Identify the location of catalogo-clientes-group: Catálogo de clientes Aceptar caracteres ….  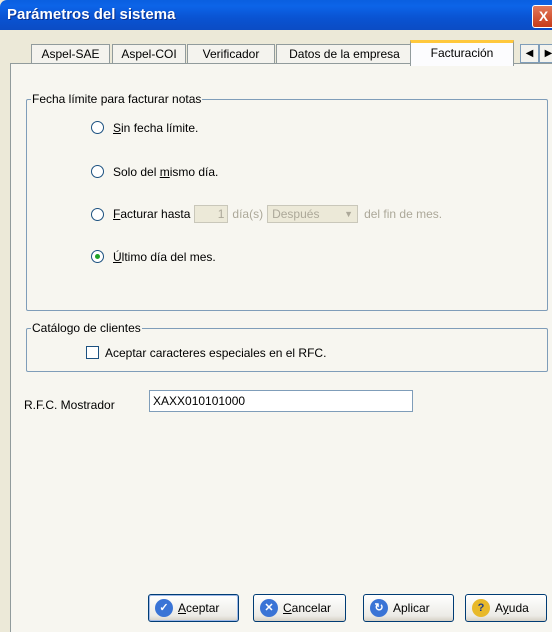
(287, 346).